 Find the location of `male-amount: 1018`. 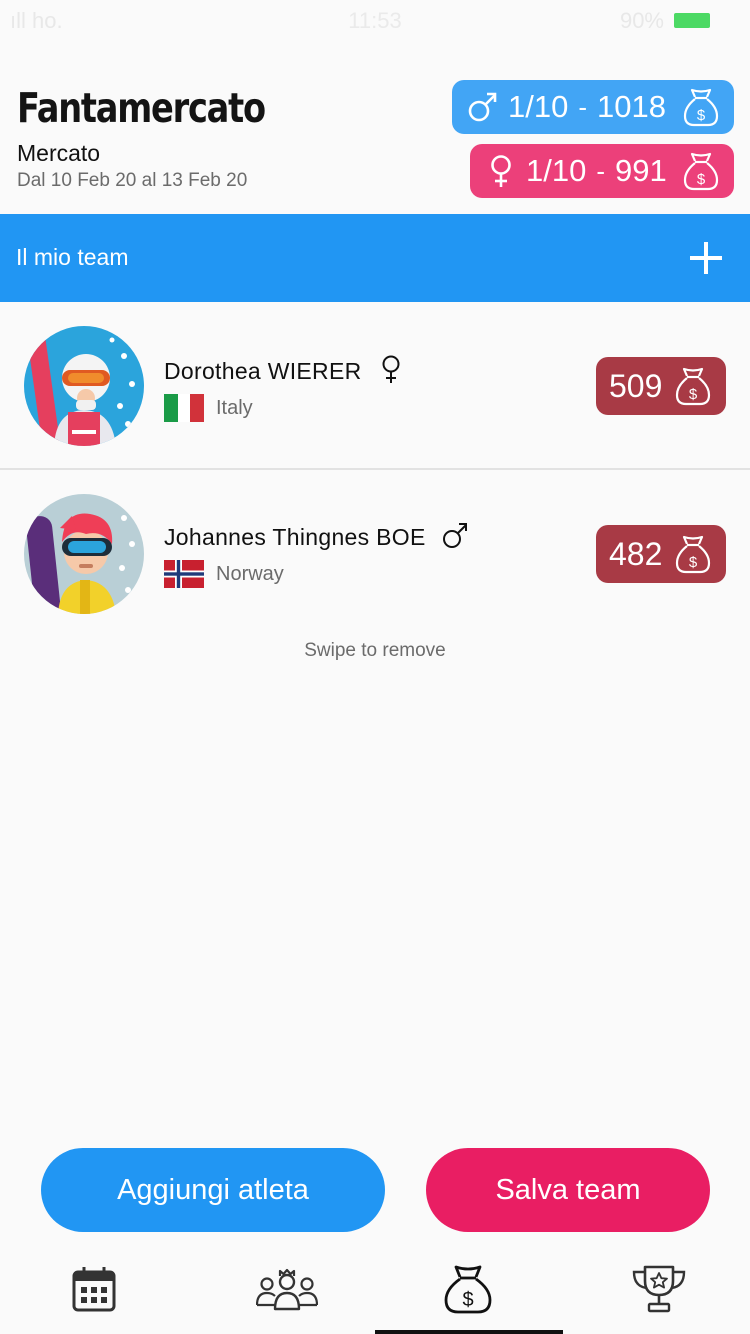

male-amount: 1018 is located at coordinates (631, 106).